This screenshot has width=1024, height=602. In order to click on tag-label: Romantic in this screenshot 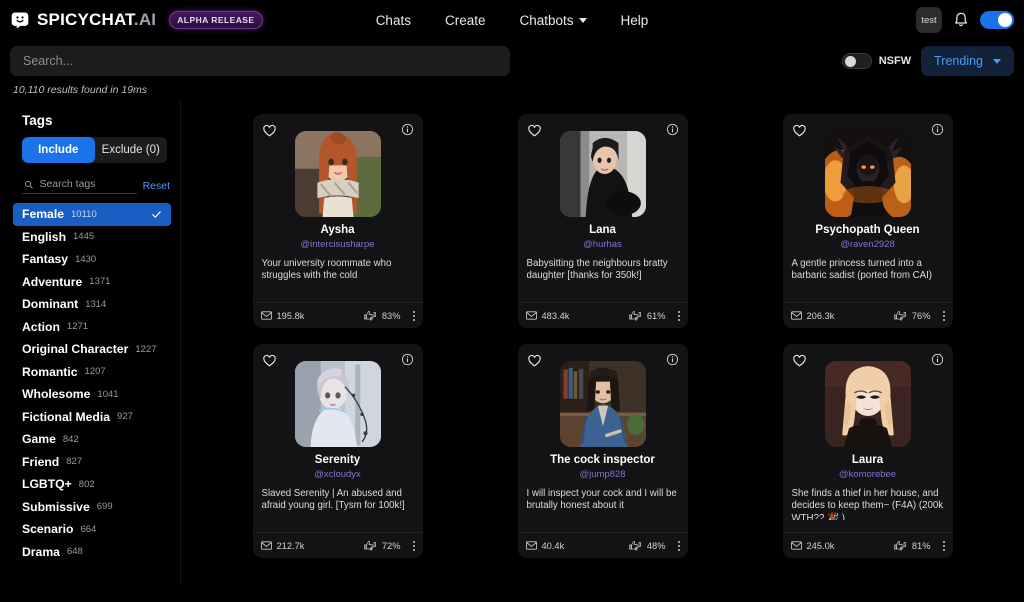, I will do `click(50, 371)`.